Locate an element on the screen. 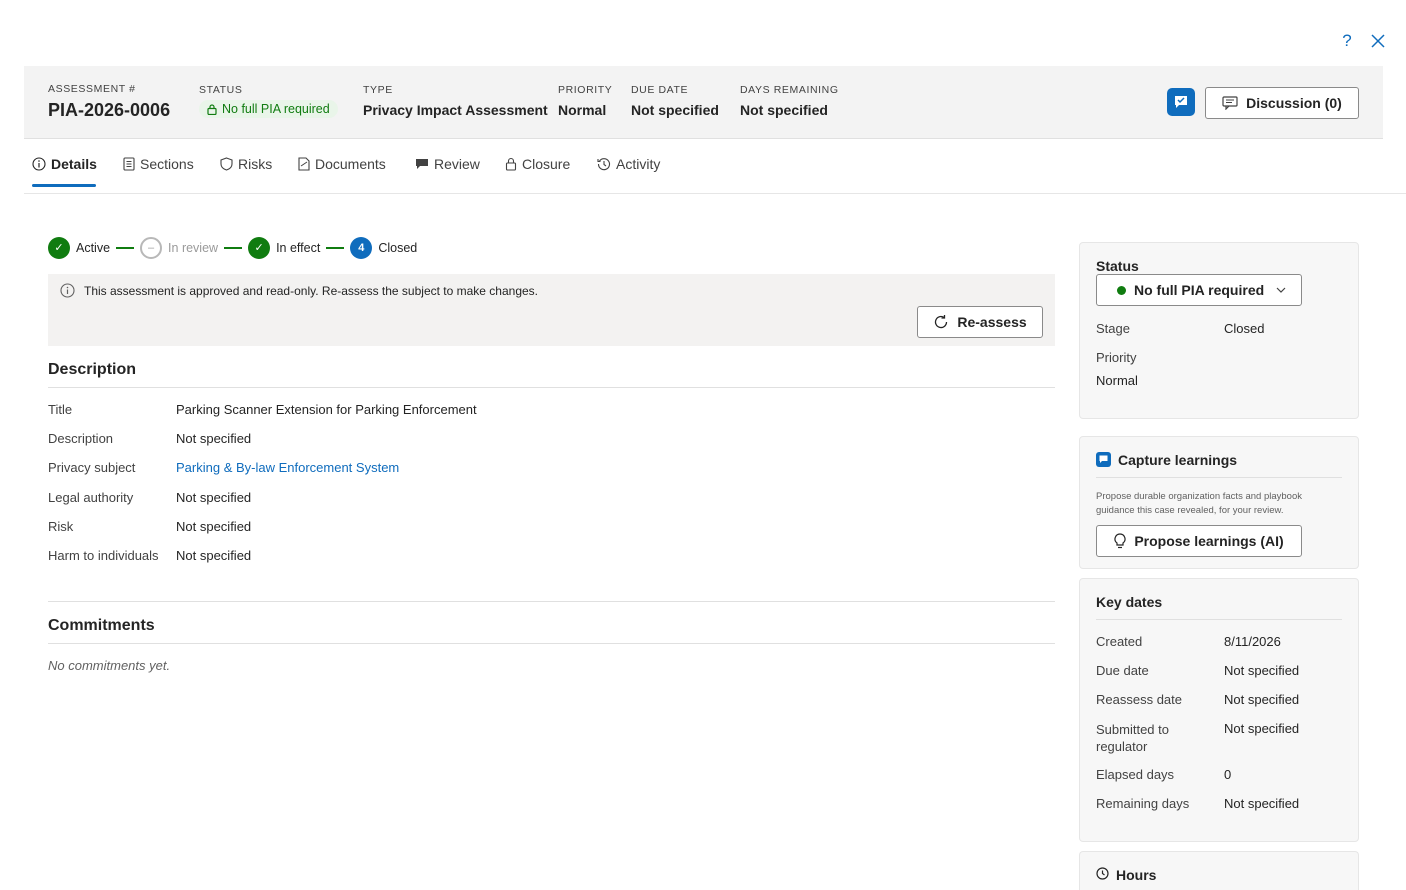 This screenshot has height=890, width=1406. close-button is located at coordinates (1378, 41).